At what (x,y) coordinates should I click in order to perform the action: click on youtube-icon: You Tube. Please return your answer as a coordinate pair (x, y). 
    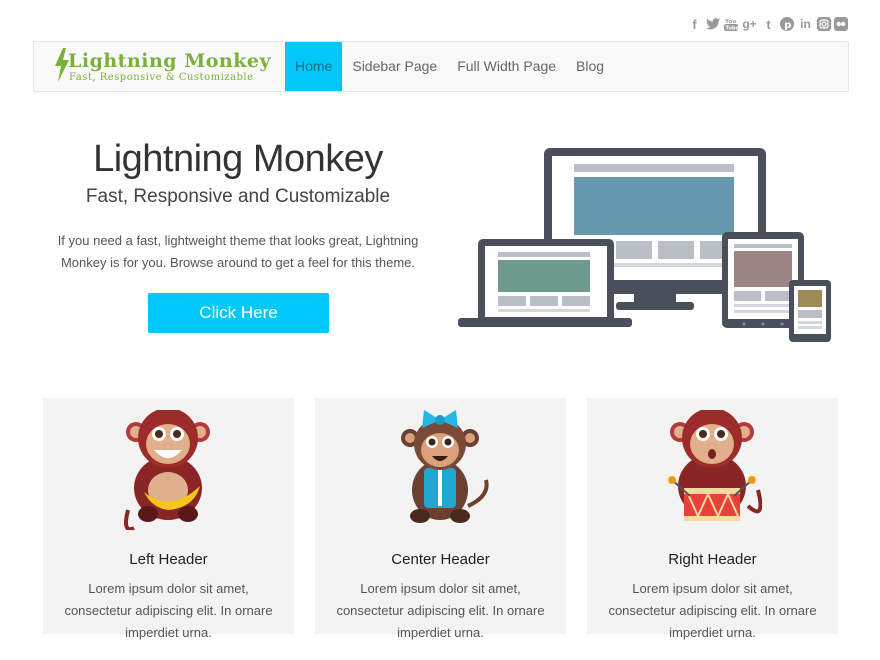
    Looking at the image, I should click on (730, 24).